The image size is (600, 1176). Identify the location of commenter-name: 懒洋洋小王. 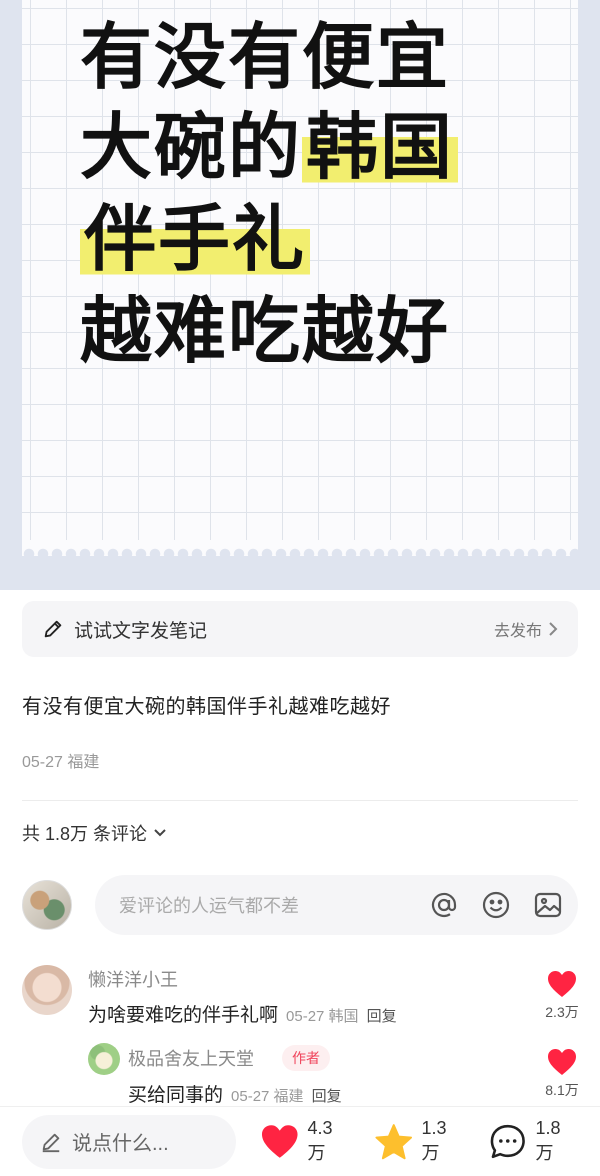
(133, 979).